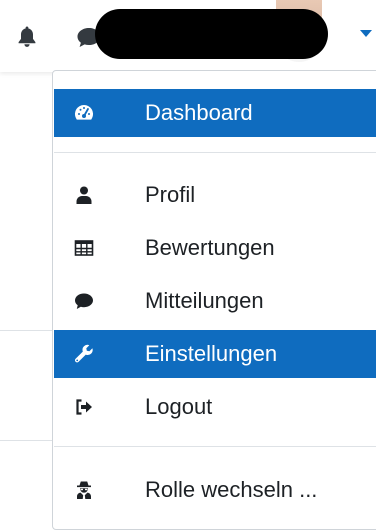 The height and width of the screenshot is (530, 376). What do you see at coordinates (83, 353) in the screenshot?
I see `wrench-icon` at bounding box center [83, 353].